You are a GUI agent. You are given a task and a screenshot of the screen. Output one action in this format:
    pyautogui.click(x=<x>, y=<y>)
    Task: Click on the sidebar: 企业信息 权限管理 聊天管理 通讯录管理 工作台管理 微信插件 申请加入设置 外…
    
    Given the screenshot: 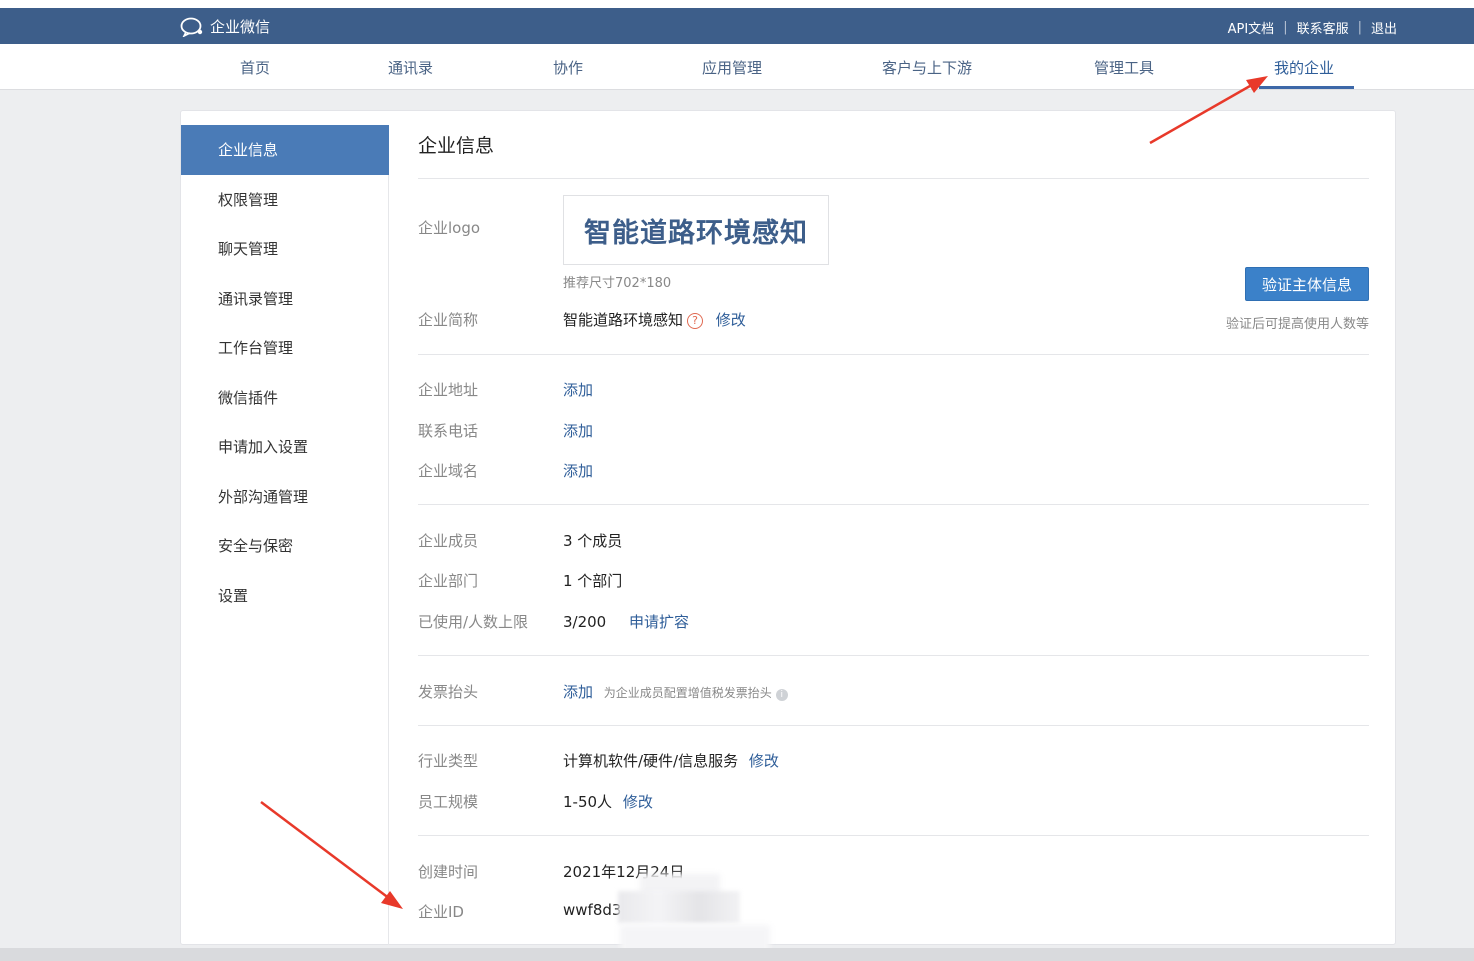 What is the action you would take?
    pyautogui.click(x=285, y=535)
    